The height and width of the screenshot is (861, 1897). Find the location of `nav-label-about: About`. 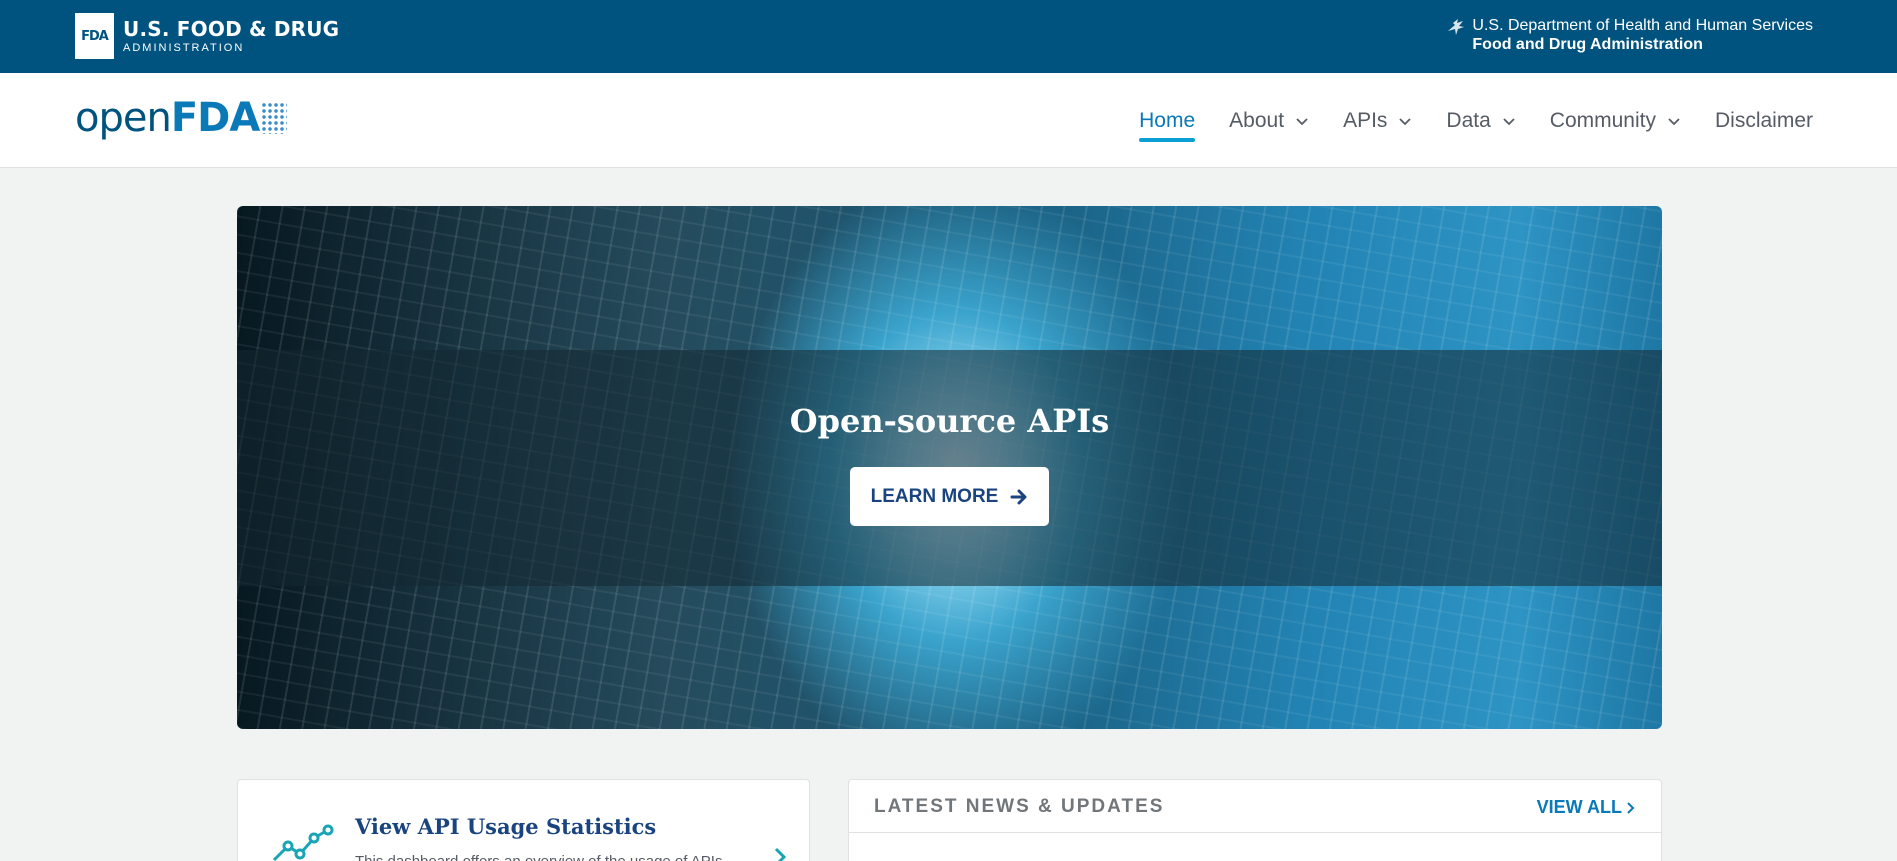

nav-label-about: About is located at coordinates (1257, 120).